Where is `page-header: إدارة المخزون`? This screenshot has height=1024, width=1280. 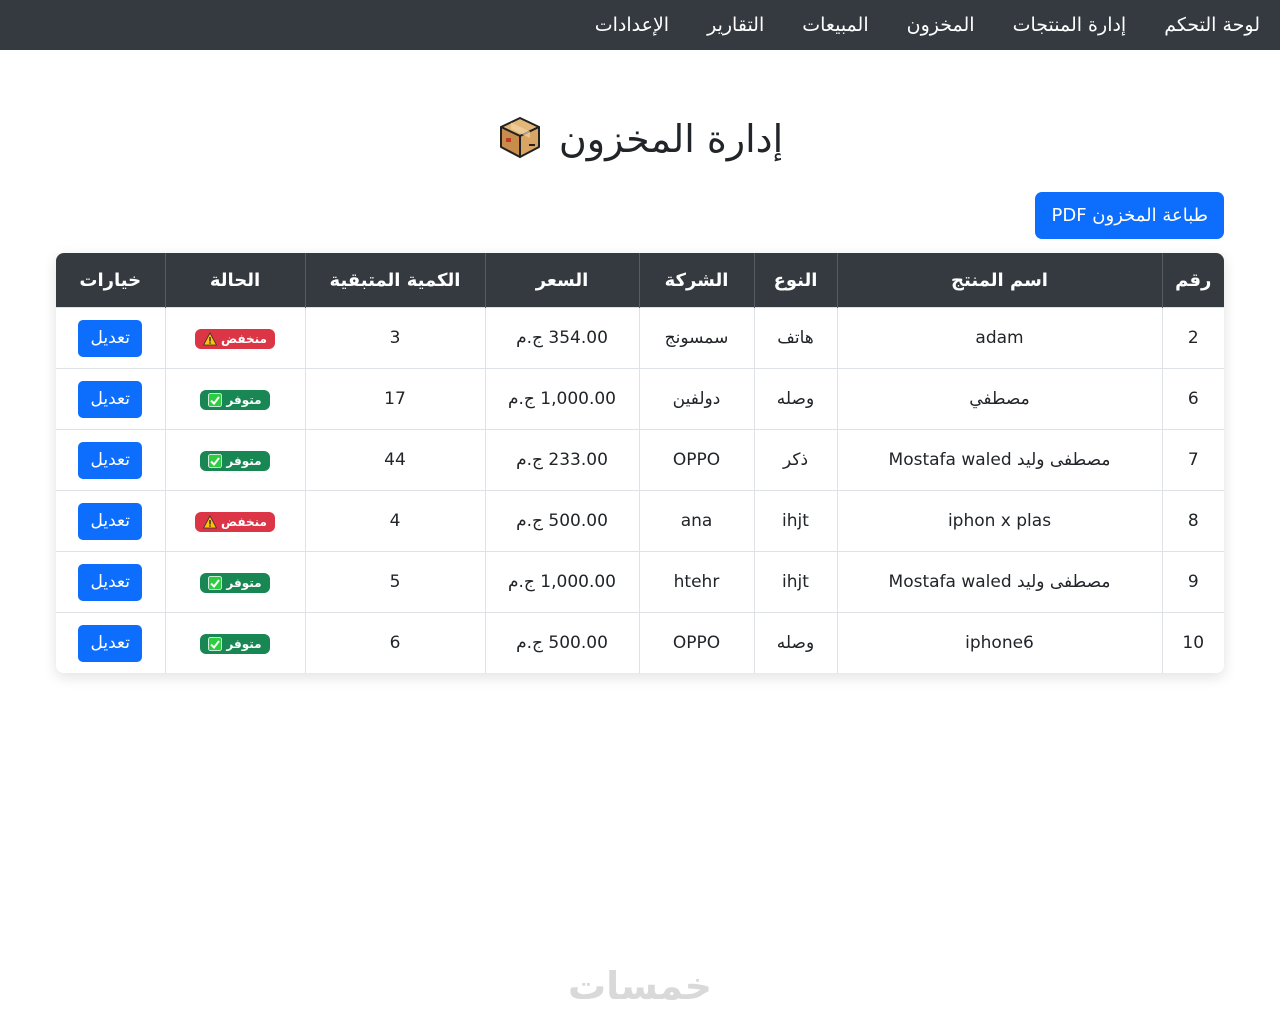 page-header: إدارة المخزون is located at coordinates (640, 139).